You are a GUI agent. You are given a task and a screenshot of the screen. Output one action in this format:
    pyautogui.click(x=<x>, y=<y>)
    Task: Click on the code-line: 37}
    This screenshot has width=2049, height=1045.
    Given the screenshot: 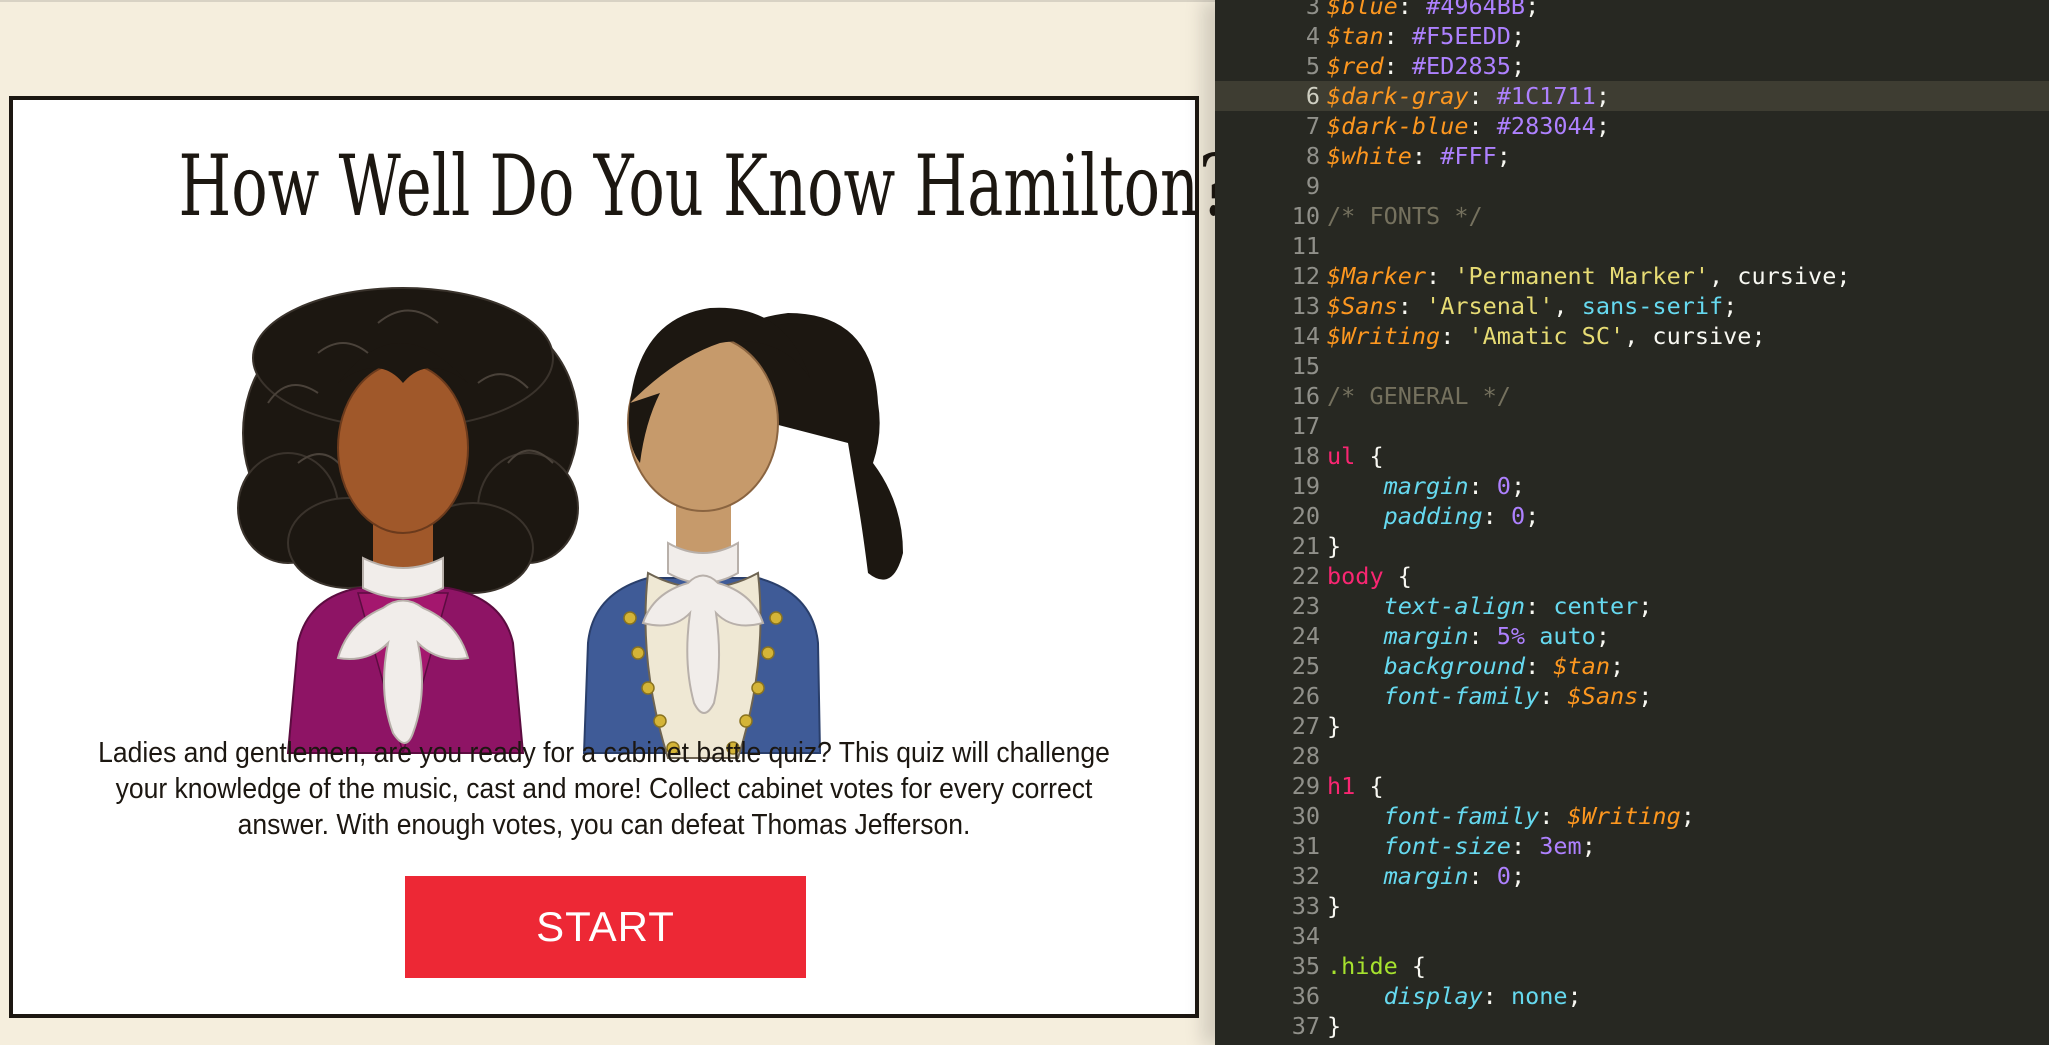 What is the action you would take?
    pyautogui.click(x=1632, y=1026)
    